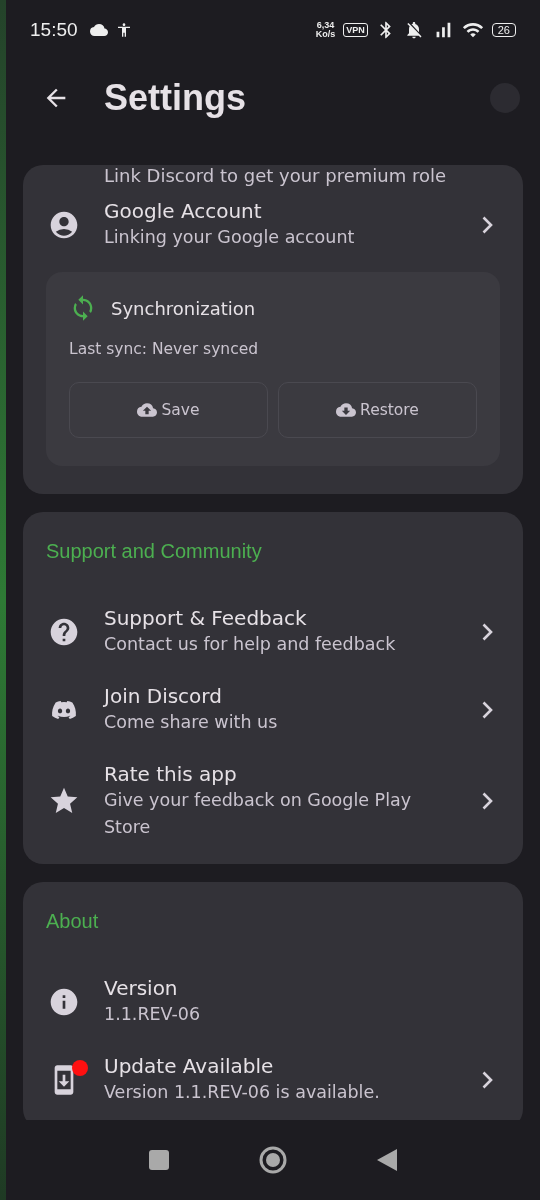 The image size is (540, 1200). I want to click on row-subtitle: Contact us for help and feedback, so click(250, 644).